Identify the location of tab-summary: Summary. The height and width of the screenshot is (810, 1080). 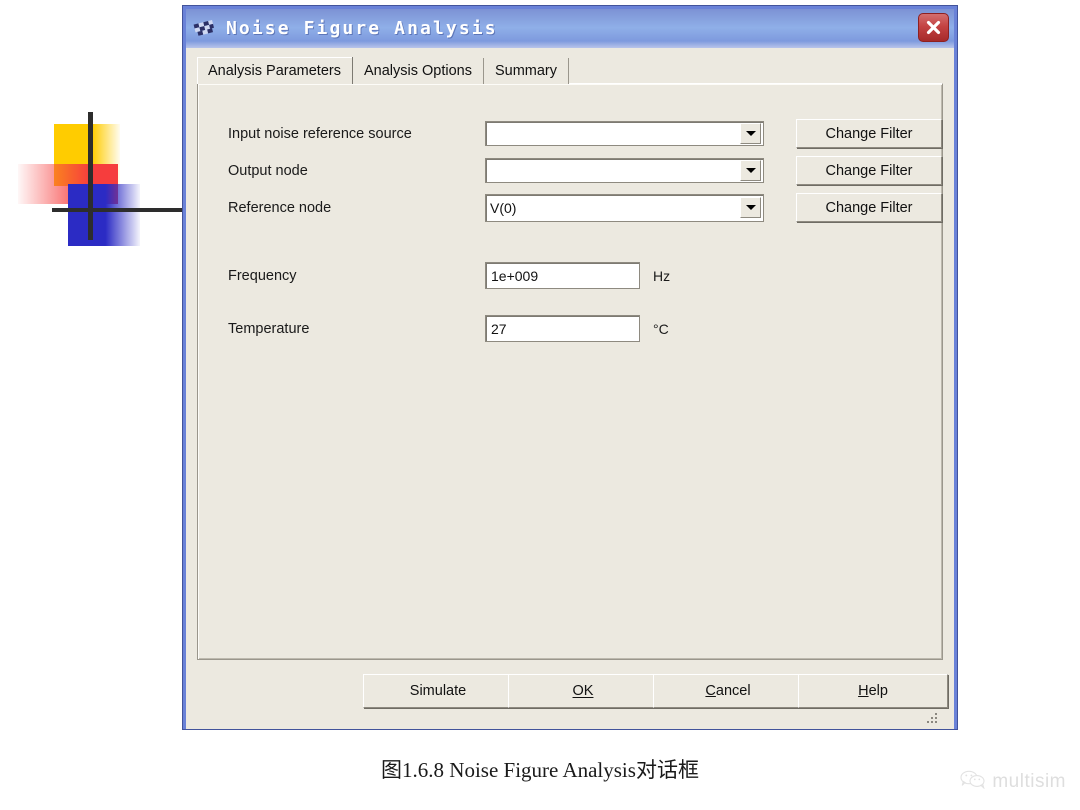
(526, 71).